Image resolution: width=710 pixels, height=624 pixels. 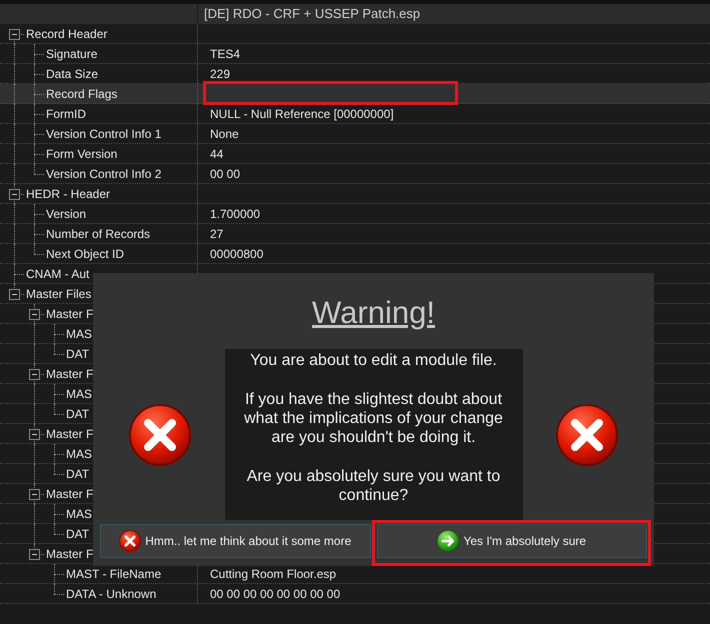 I want to click on tree-value: 1.700000, so click(x=234, y=214).